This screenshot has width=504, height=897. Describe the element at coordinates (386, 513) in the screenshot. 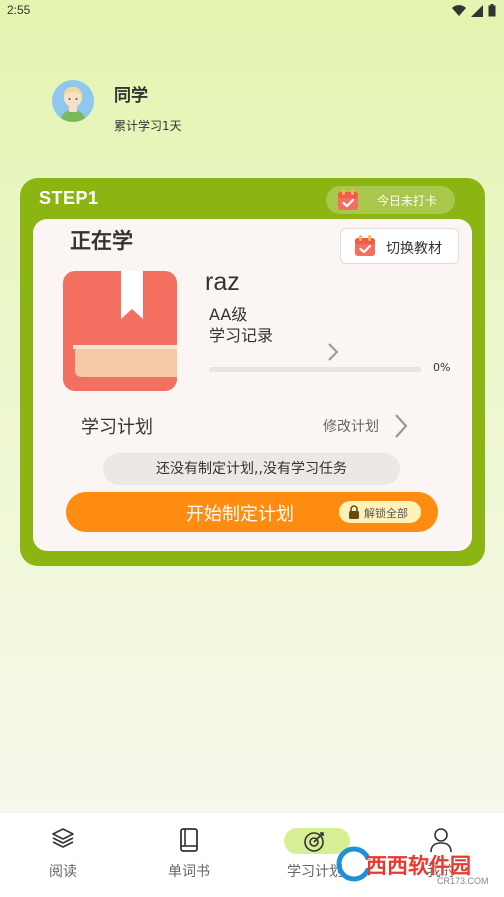

I see `unlock-all-label: 解锁全部` at that location.